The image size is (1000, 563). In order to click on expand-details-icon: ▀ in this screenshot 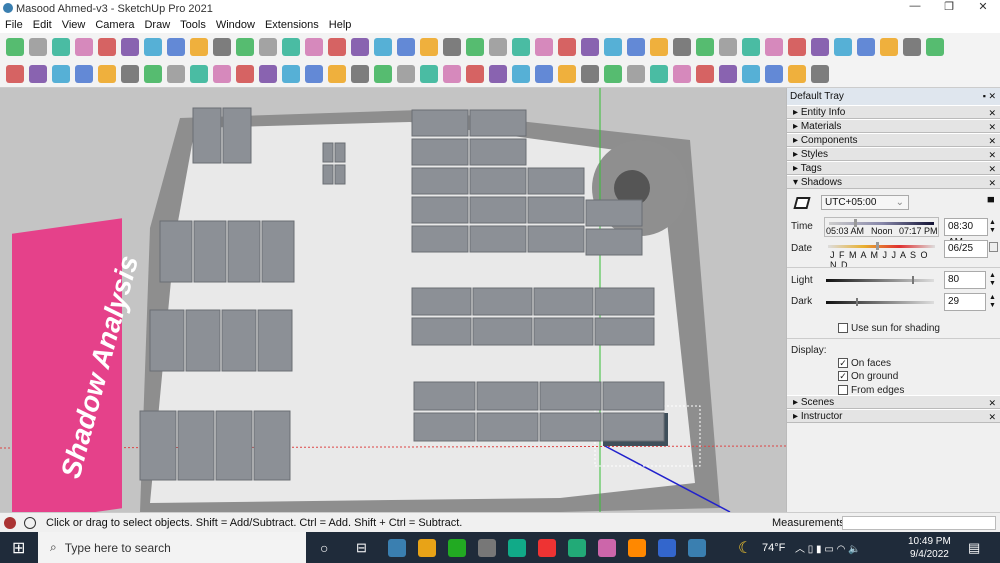, I will do `click(991, 202)`.